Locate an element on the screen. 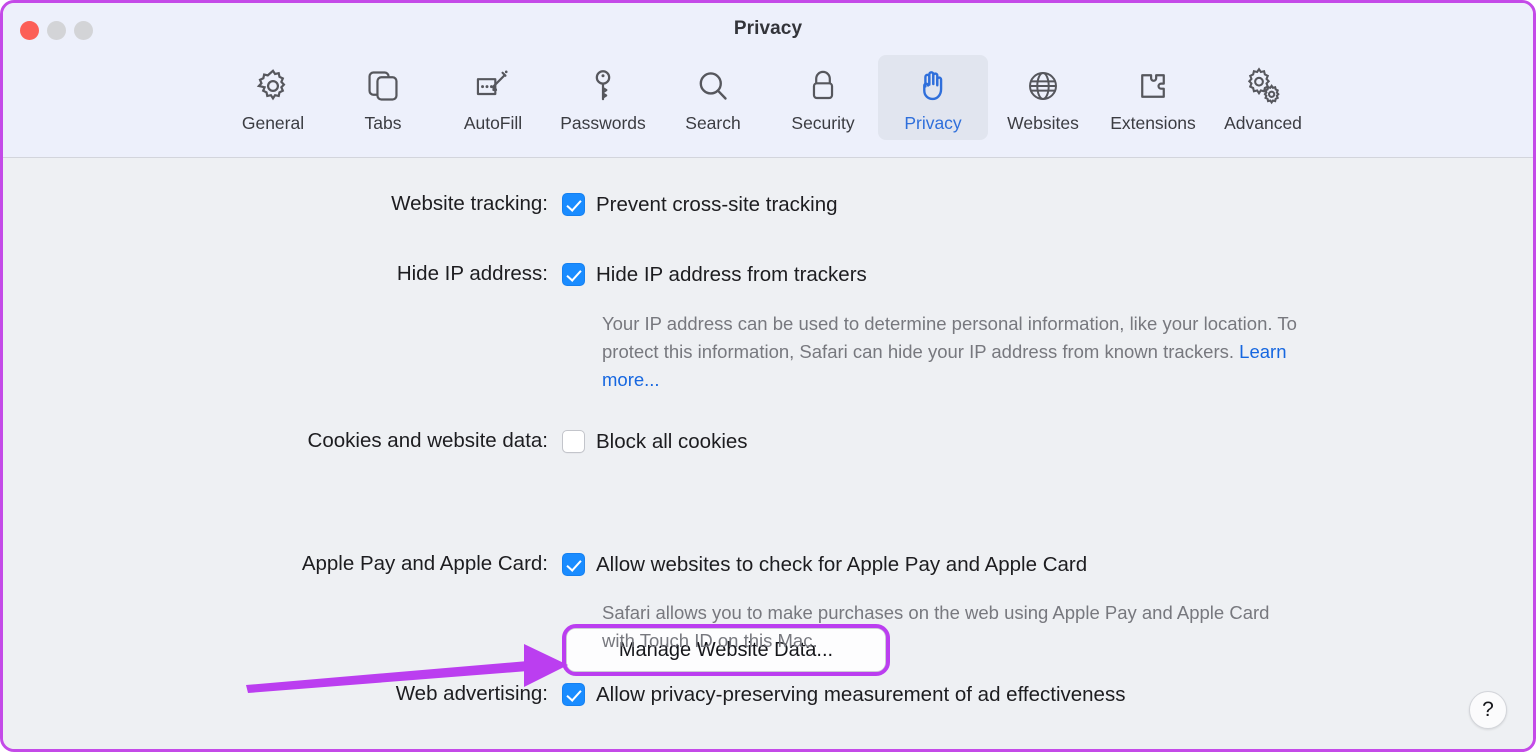 The width and height of the screenshot is (1536, 752). tab-websites: Websites is located at coordinates (1043, 97).